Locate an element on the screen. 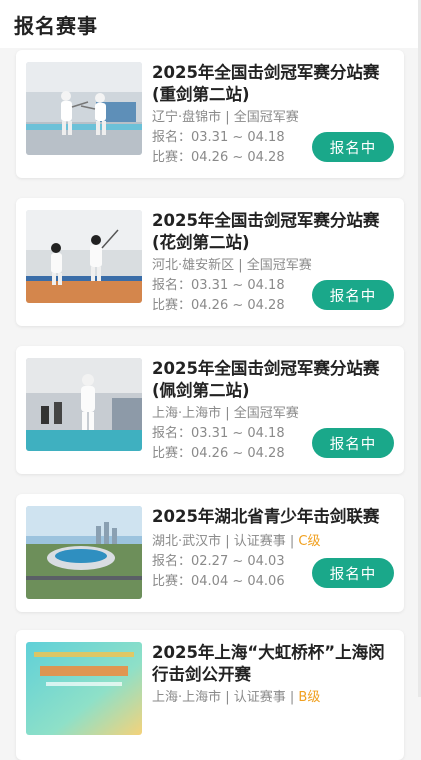  page-header: 报名赛事 is located at coordinates (210, 24).